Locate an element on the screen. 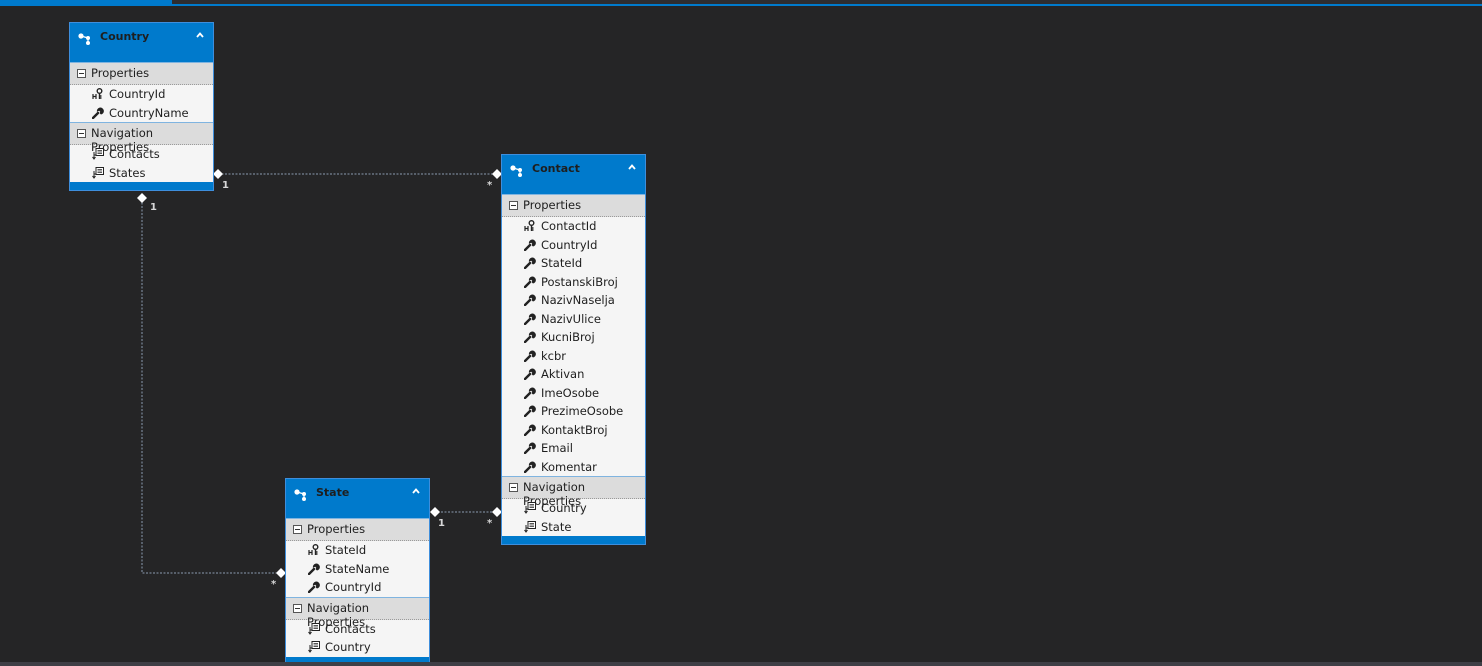 The width and height of the screenshot is (1482, 666). scalar-property: KucniBroj is located at coordinates (573, 337).